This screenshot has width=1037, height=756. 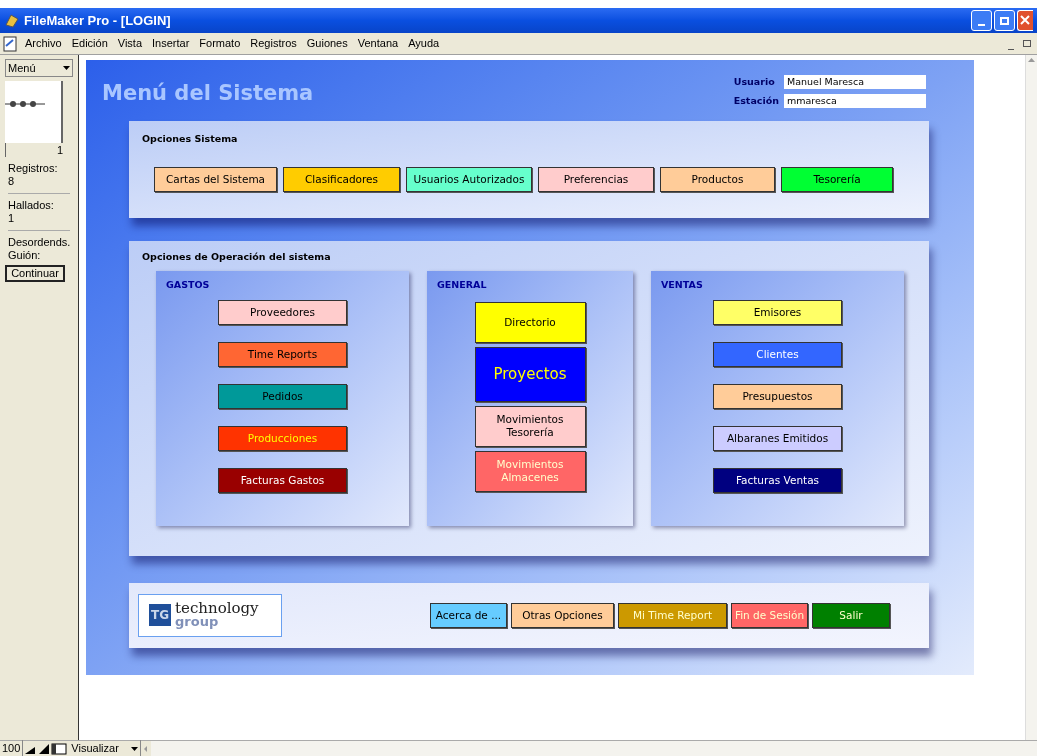 I want to click on document-icon, so click(x=10, y=43).